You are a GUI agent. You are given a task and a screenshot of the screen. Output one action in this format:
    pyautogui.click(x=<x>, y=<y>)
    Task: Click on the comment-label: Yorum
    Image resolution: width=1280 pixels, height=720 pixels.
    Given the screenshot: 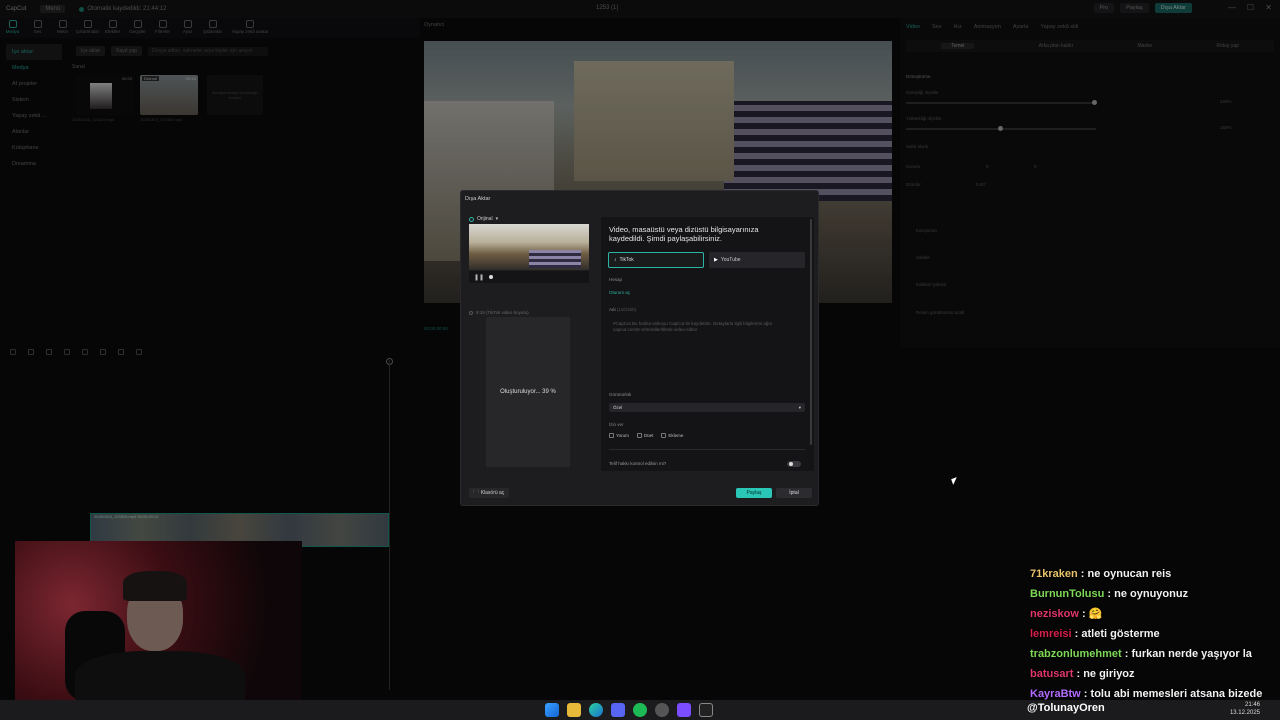 What is the action you would take?
    pyautogui.click(x=622, y=435)
    